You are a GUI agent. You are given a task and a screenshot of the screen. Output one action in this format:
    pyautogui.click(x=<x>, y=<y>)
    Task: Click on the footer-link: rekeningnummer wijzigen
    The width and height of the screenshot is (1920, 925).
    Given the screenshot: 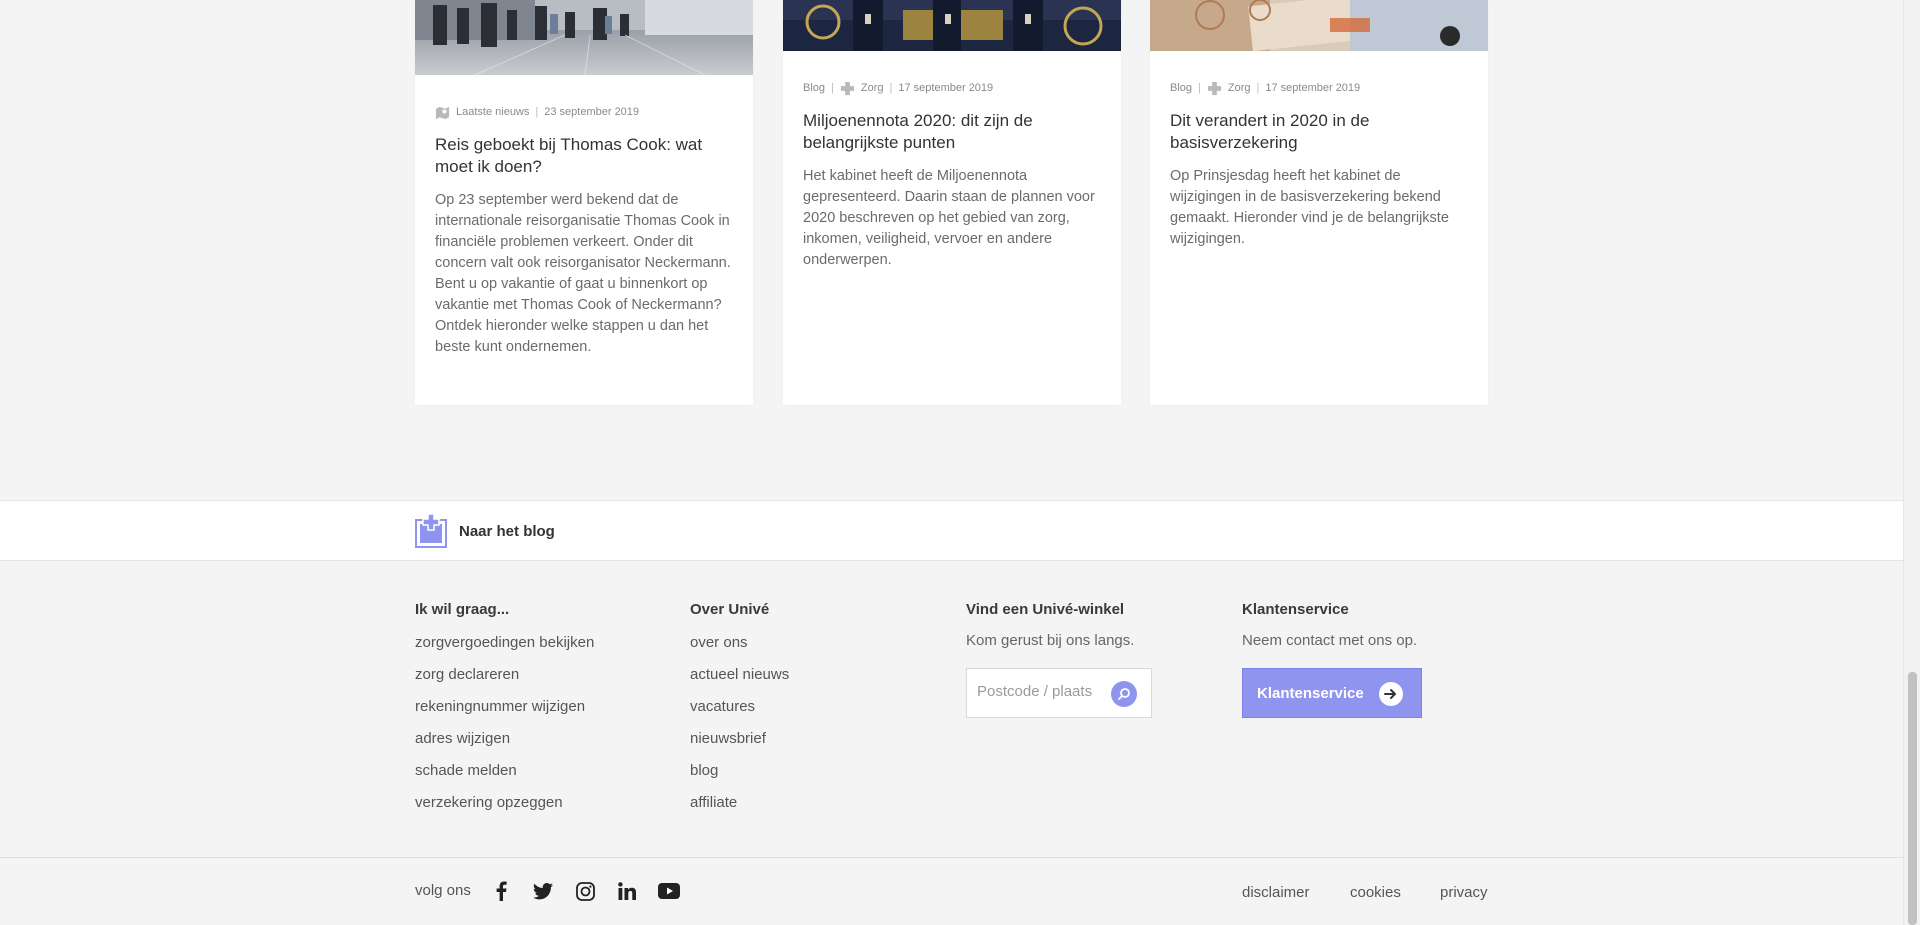 What is the action you would take?
    pyautogui.click(x=504, y=707)
    